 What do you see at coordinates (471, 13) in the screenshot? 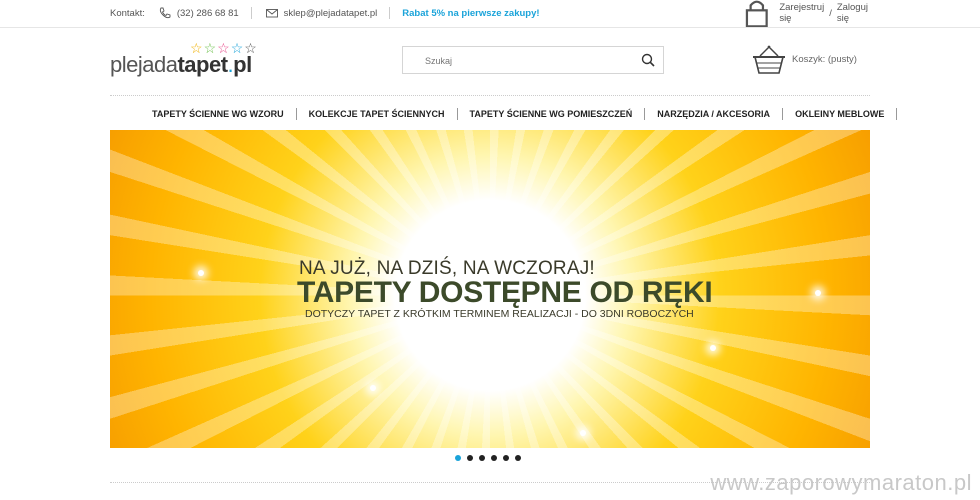
I see `promo-text: Rabat 5% na pierwsze zakupy!` at bounding box center [471, 13].